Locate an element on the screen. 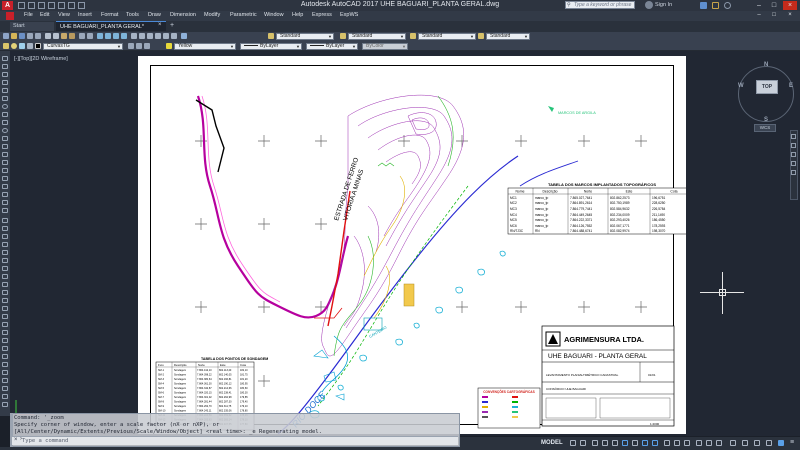  edit-polyline-icon is located at coordinates (5, 364).